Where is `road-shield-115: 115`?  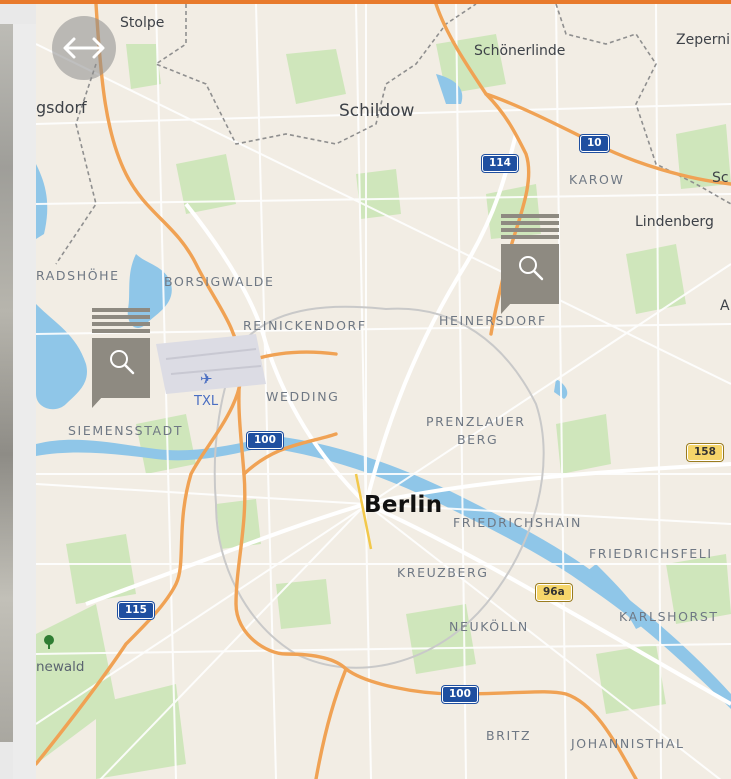 road-shield-115: 115 is located at coordinates (136, 610).